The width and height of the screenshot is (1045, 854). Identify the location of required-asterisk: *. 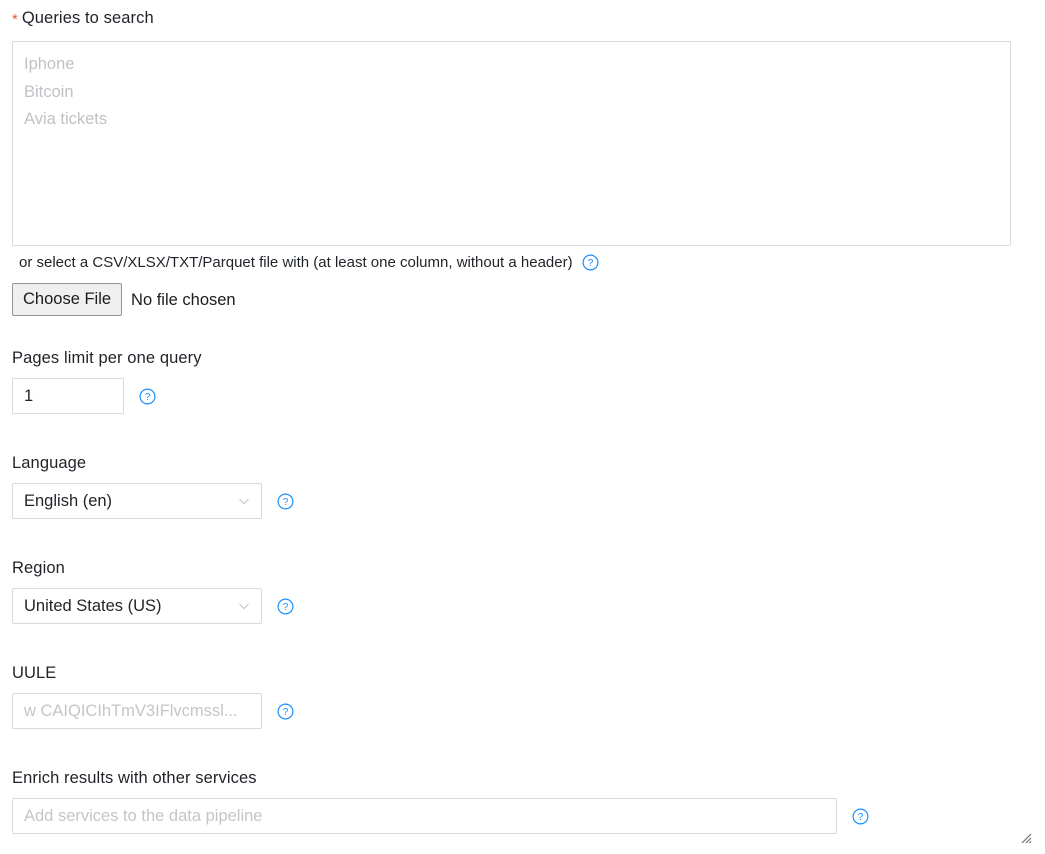
(15, 19).